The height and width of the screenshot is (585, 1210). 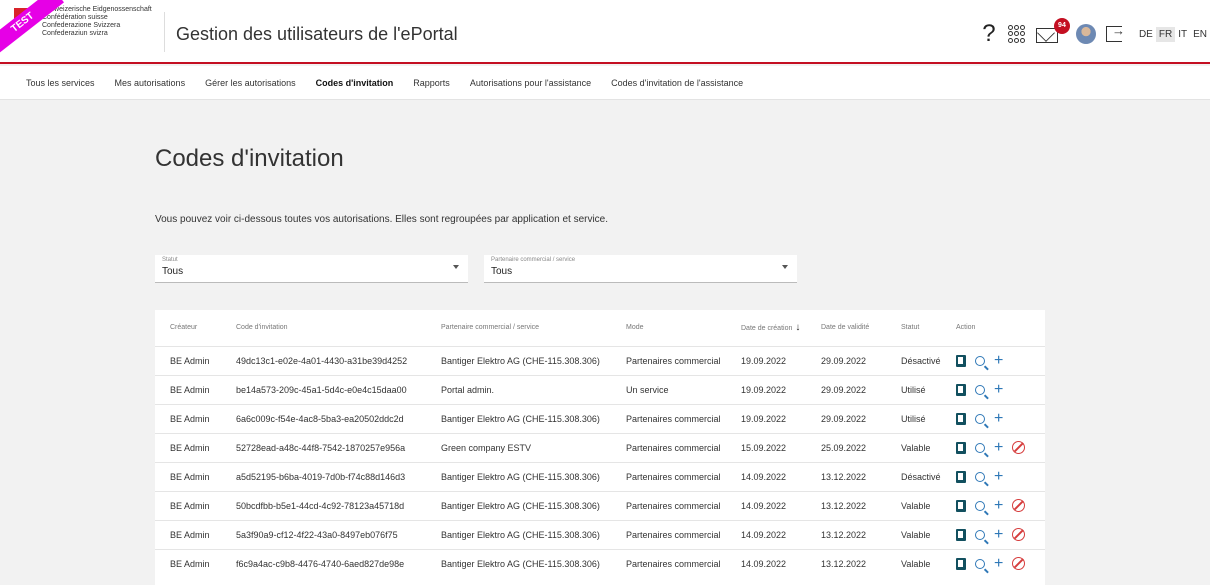 What do you see at coordinates (640, 269) in the screenshot?
I see `partner-filter-select: Partenaire commercial / service Tous` at bounding box center [640, 269].